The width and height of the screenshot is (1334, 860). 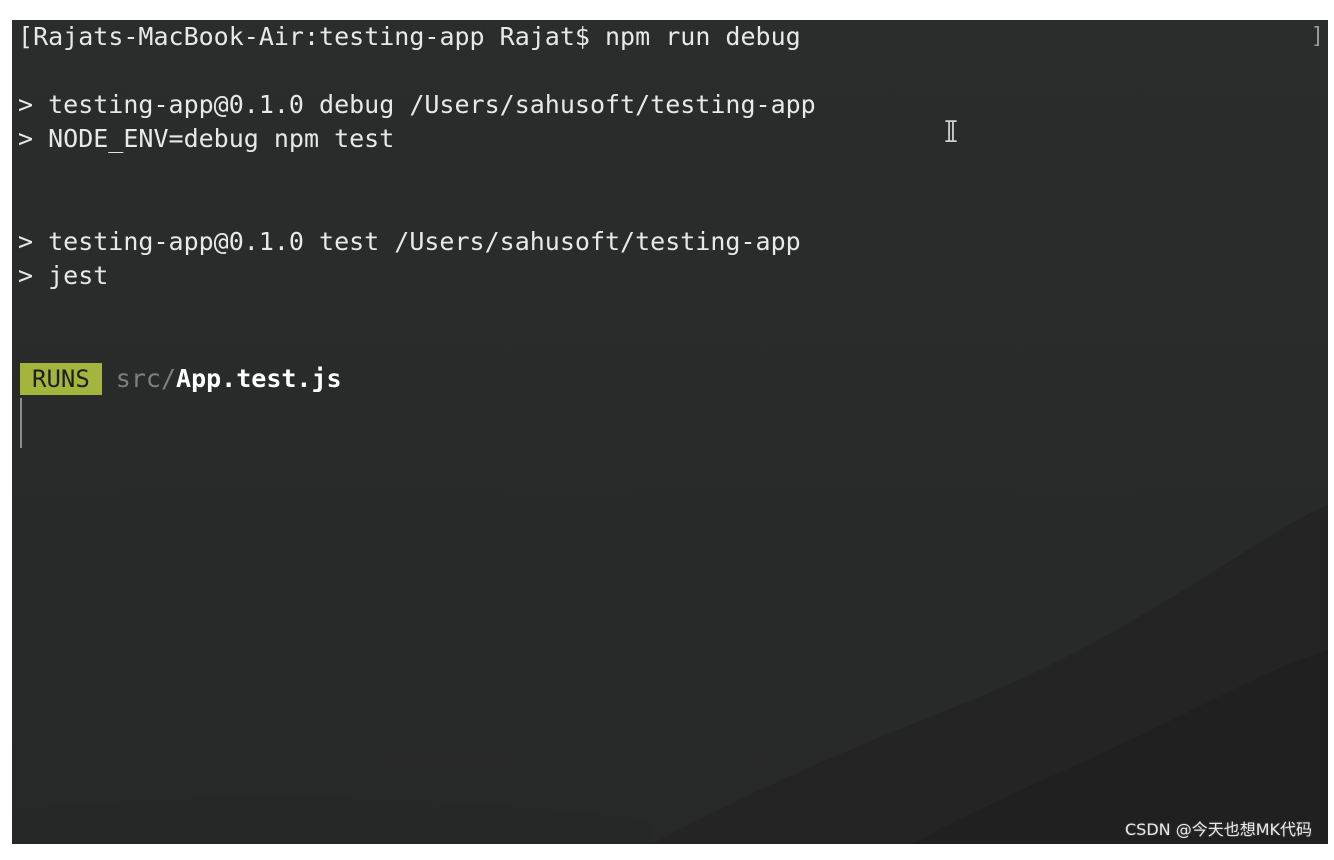 I want to click on test-file-name: App.test.js, so click(x=259, y=378).